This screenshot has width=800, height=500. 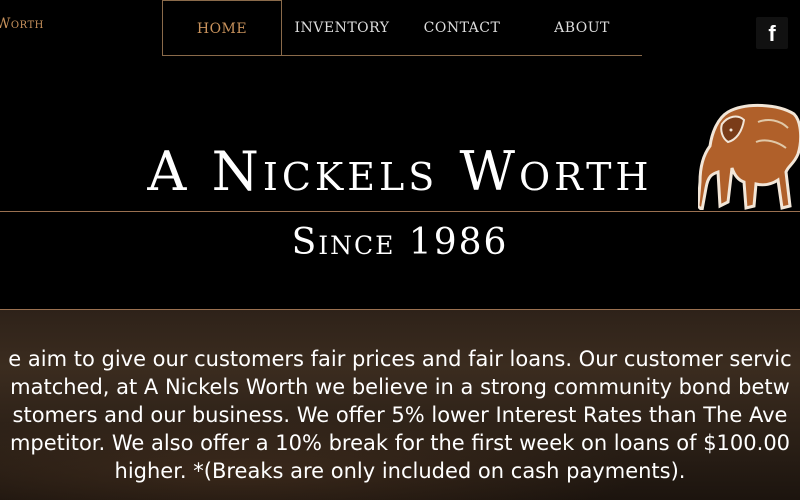 I want to click on site-title: A Nickels Worth, so click(x=400, y=171).